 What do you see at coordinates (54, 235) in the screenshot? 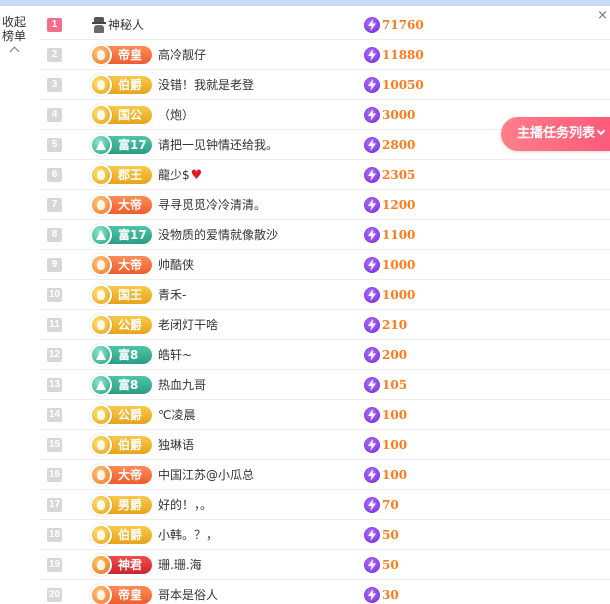
I see `rank-number: 8` at bounding box center [54, 235].